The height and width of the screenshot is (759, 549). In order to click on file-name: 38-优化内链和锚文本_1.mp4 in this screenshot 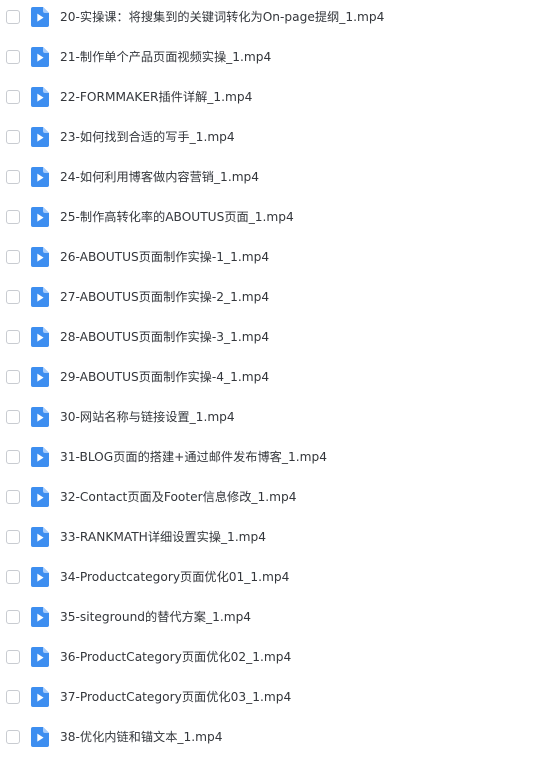, I will do `click(141, 737)`.